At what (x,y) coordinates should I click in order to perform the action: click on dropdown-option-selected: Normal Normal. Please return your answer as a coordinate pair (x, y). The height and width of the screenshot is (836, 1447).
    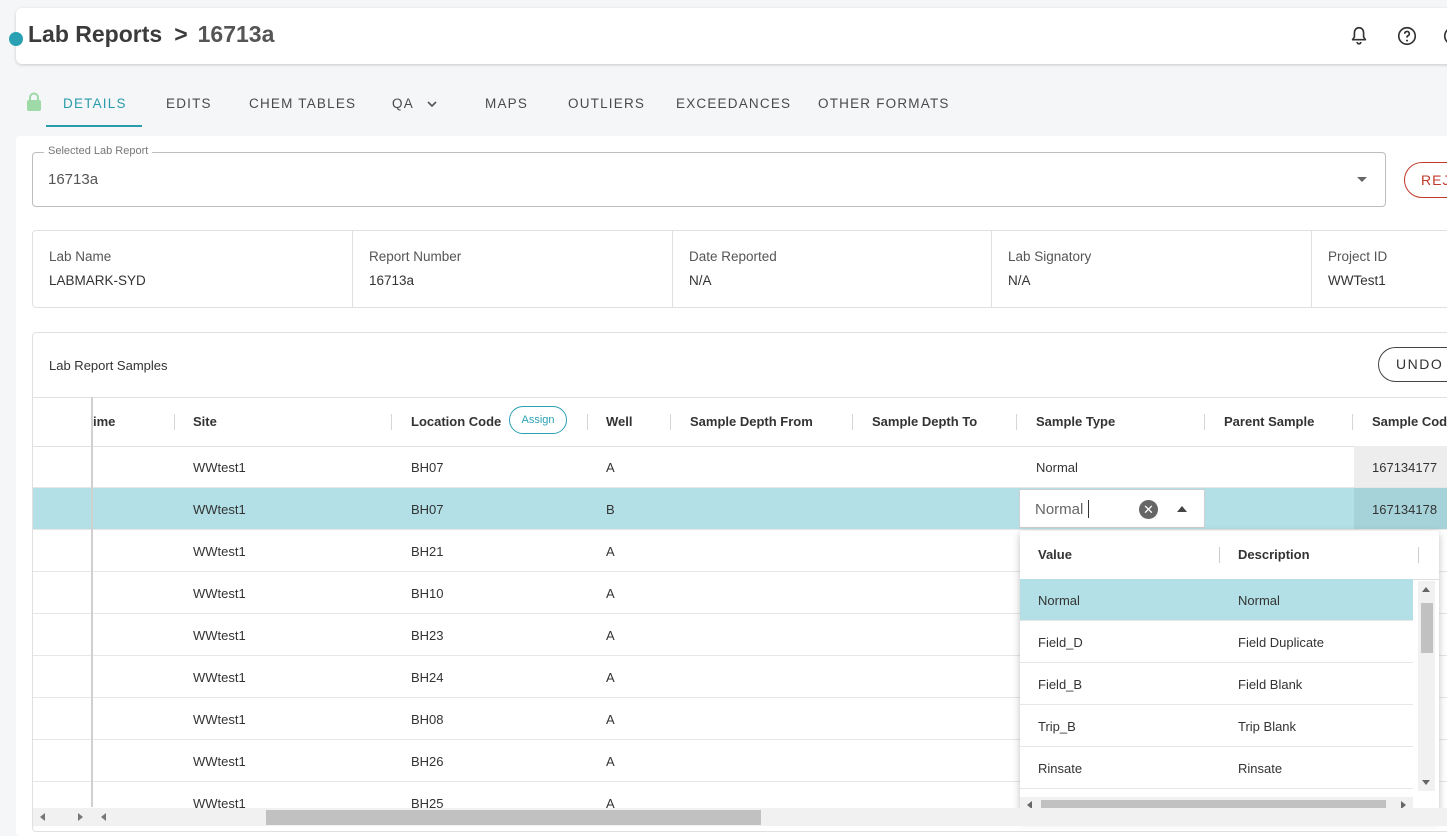
    Looking at the image, I should click on (1216, 600).